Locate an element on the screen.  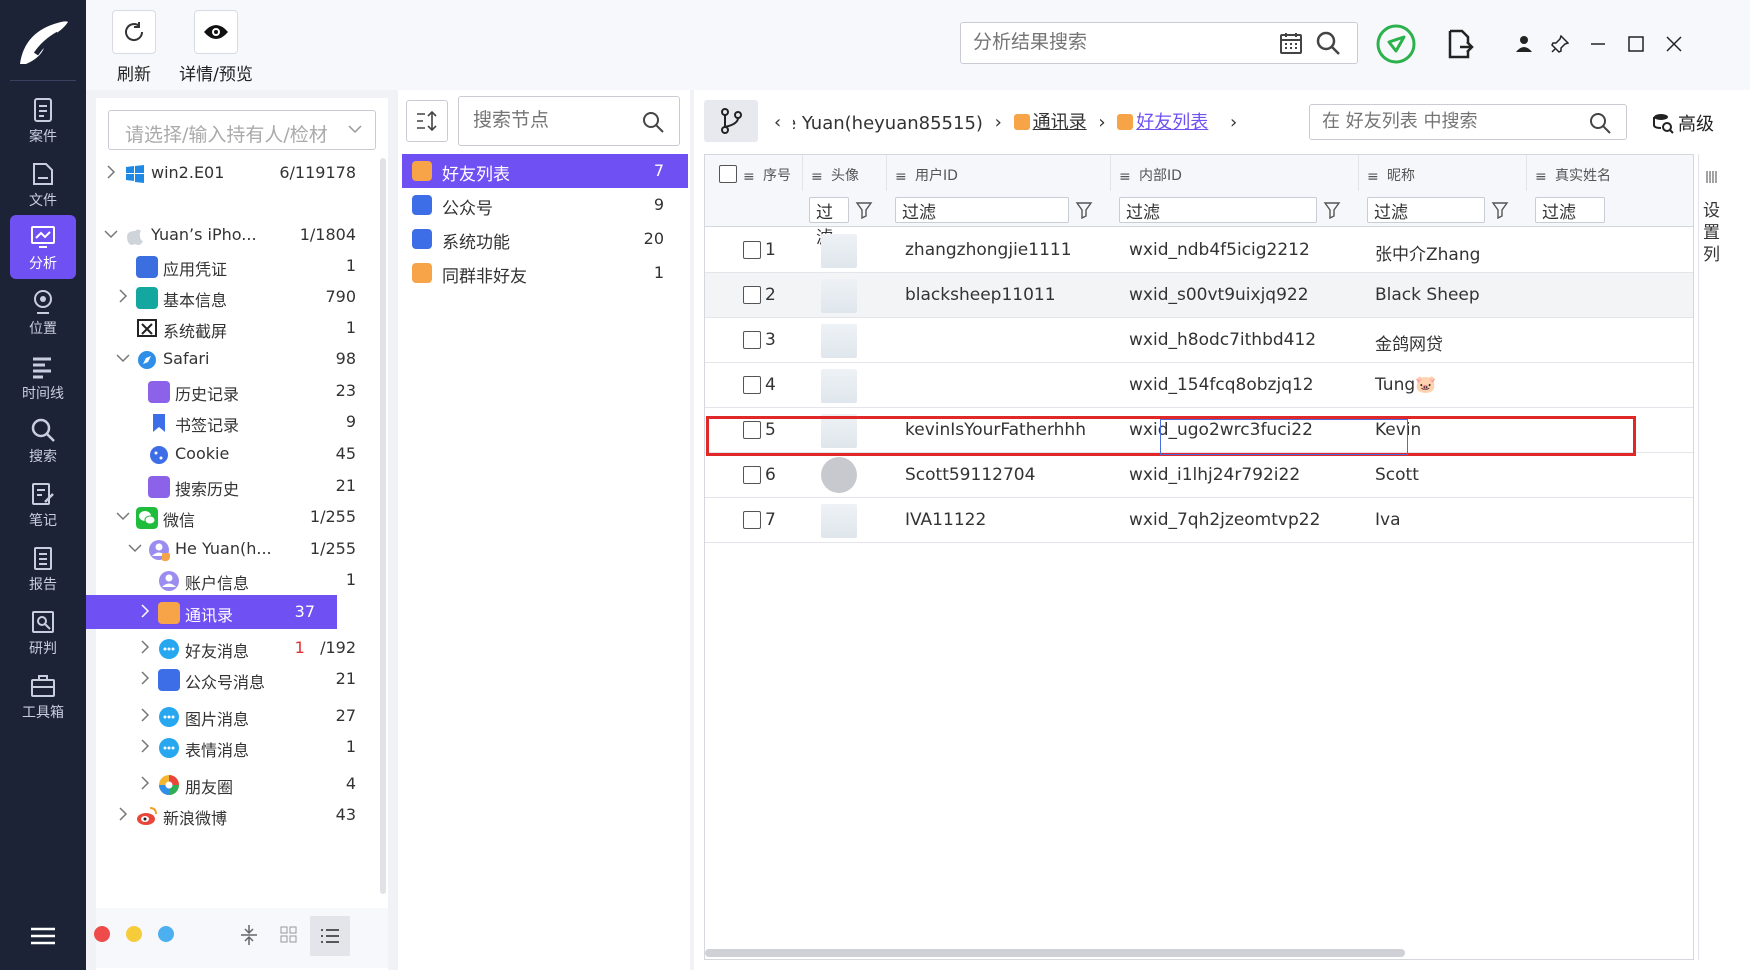
tree-item-win2: win2.E01 6/119178 is located at coordinates (236, 173).